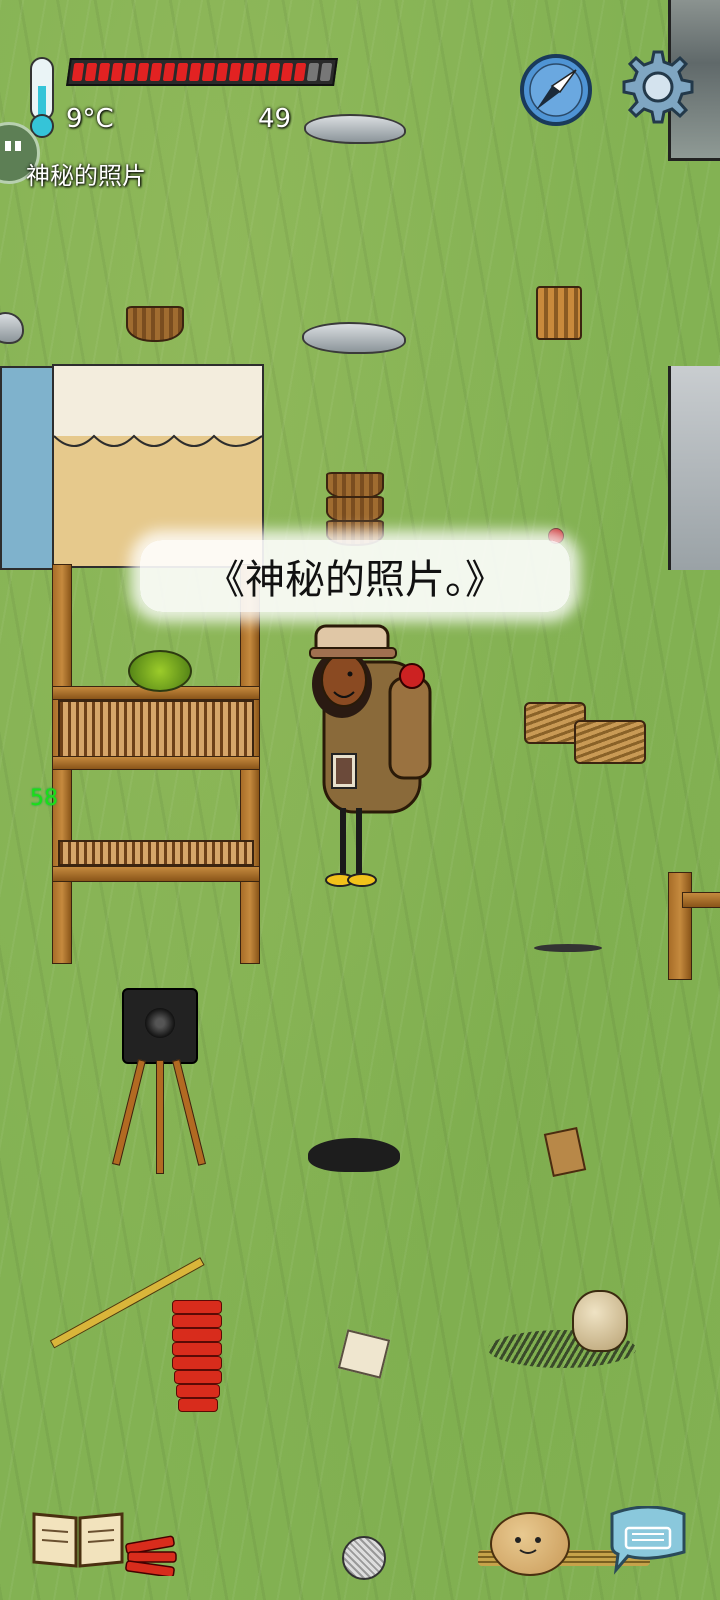  What do you see at coordinates (44, 798) in the screenshot?
I see `floating-number: 58` at bounding box center [44, 798].